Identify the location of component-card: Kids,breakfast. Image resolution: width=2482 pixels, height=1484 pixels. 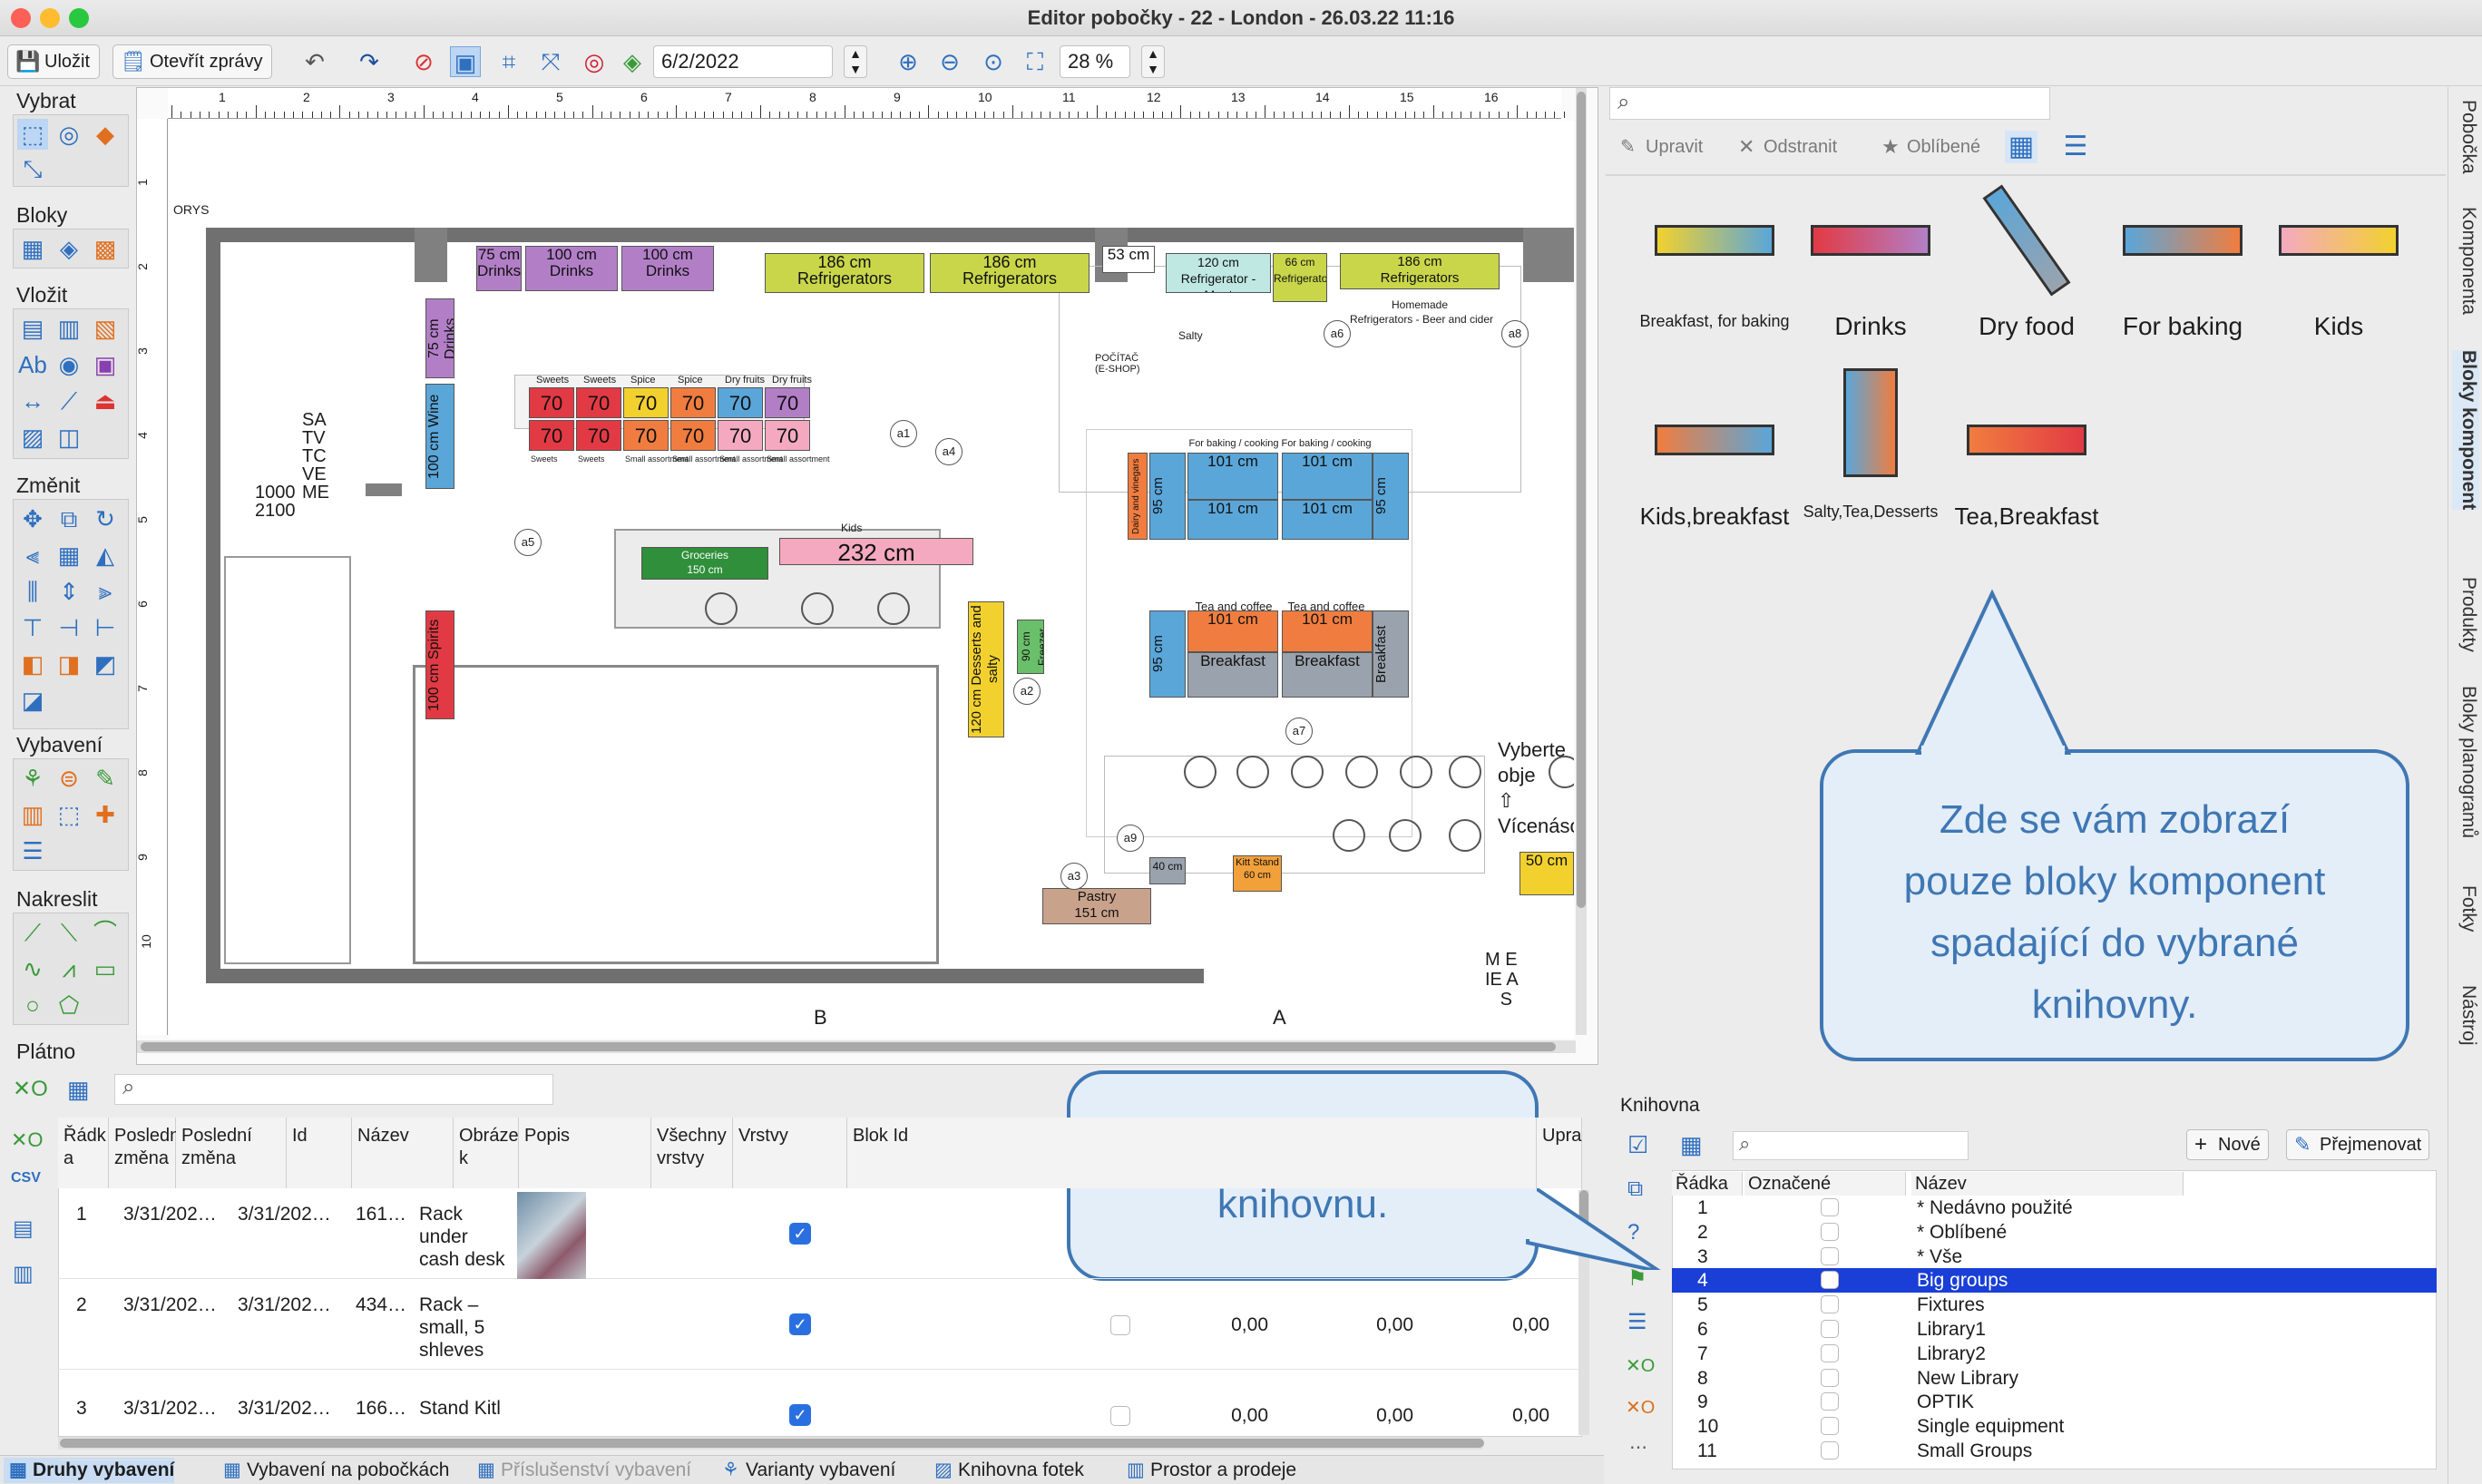
(1714, 450).